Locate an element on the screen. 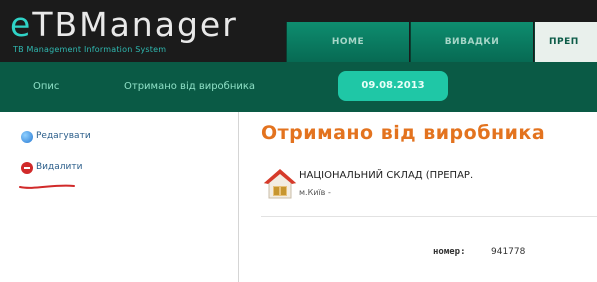  crumb-description: Опис is located at coordinates (46, 87).